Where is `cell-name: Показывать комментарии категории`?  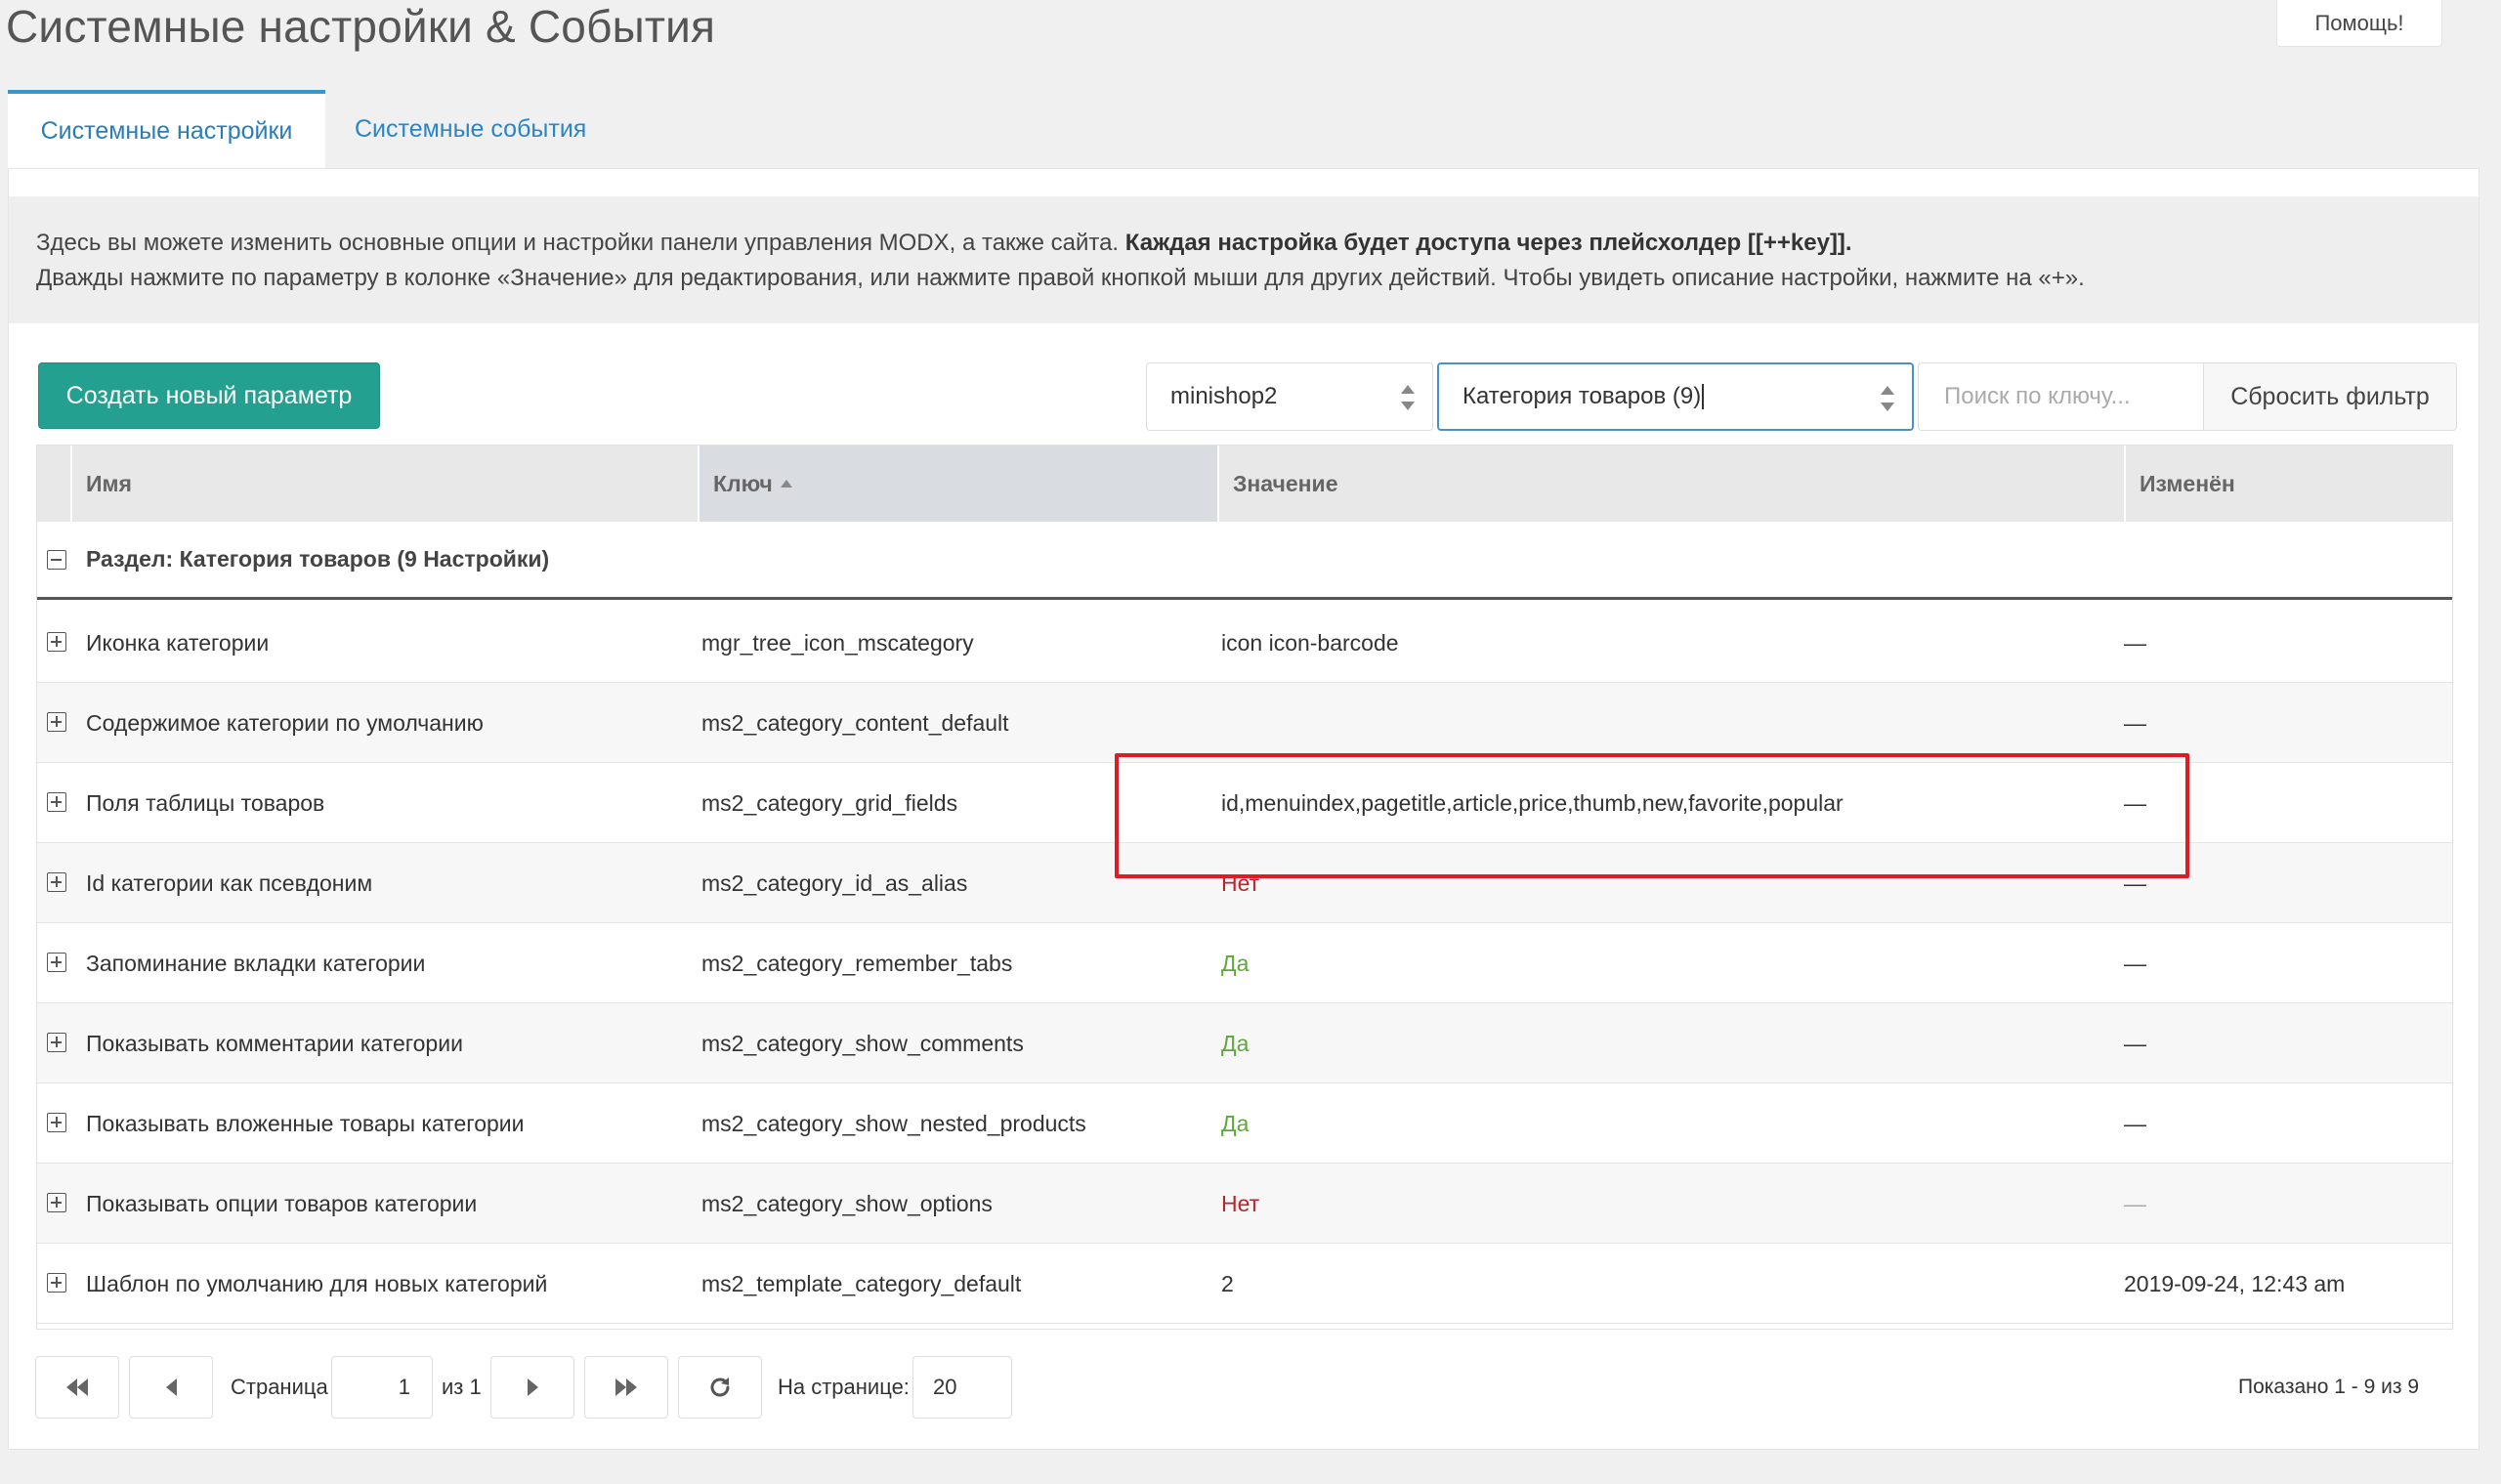 cell-name: Показывать комментарии категории is located at coordinates (274, 1043).